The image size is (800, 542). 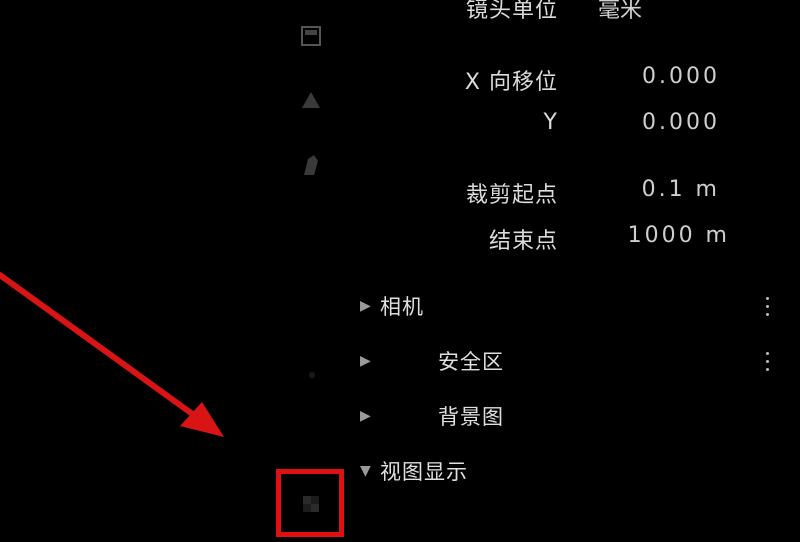 I want to click on texture-icon, so click(x=311, y=504).